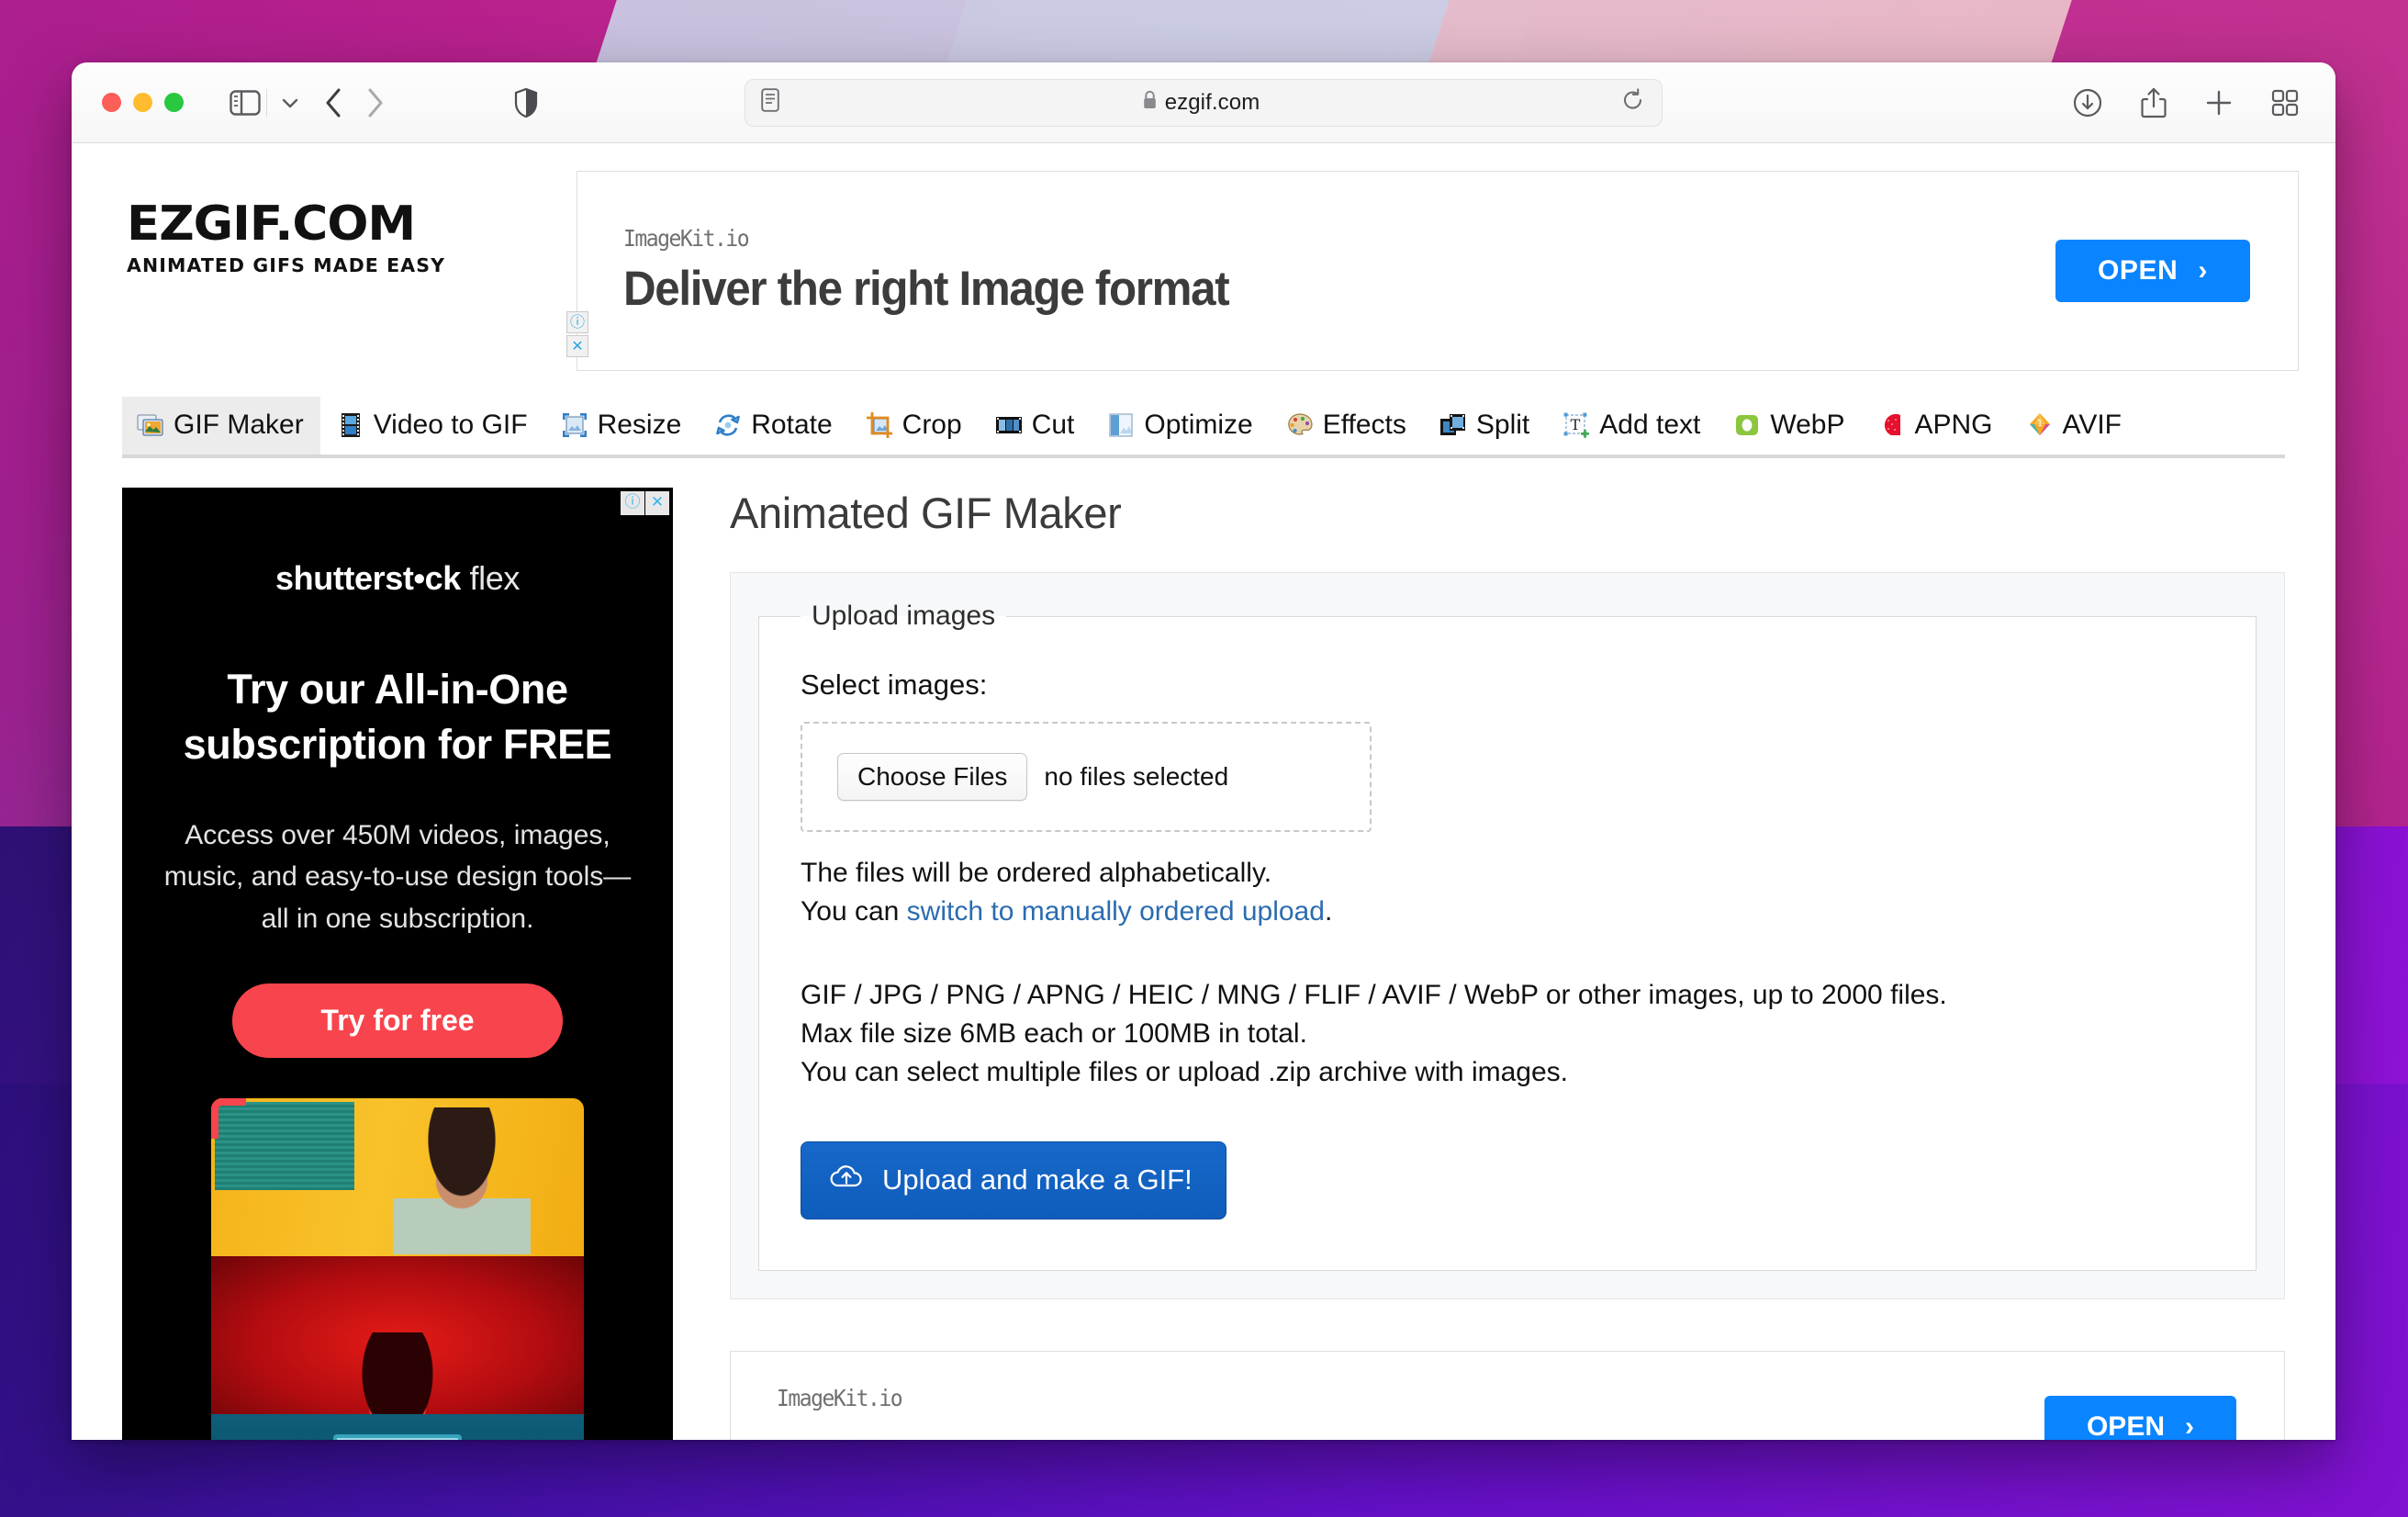  What do you see at coordinates (904, 616) in the screenshot?
I see `upload-legend: Upload images` at bounding box center [904, 616].